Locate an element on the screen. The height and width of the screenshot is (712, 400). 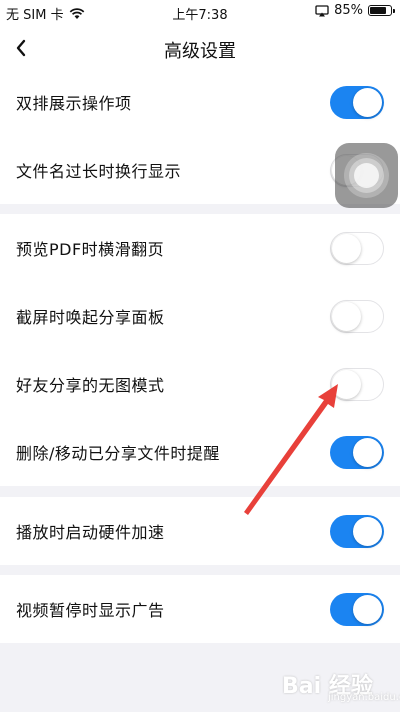
setting-label: 文件名过长时换行显示 is located at coordinates (99, 171).